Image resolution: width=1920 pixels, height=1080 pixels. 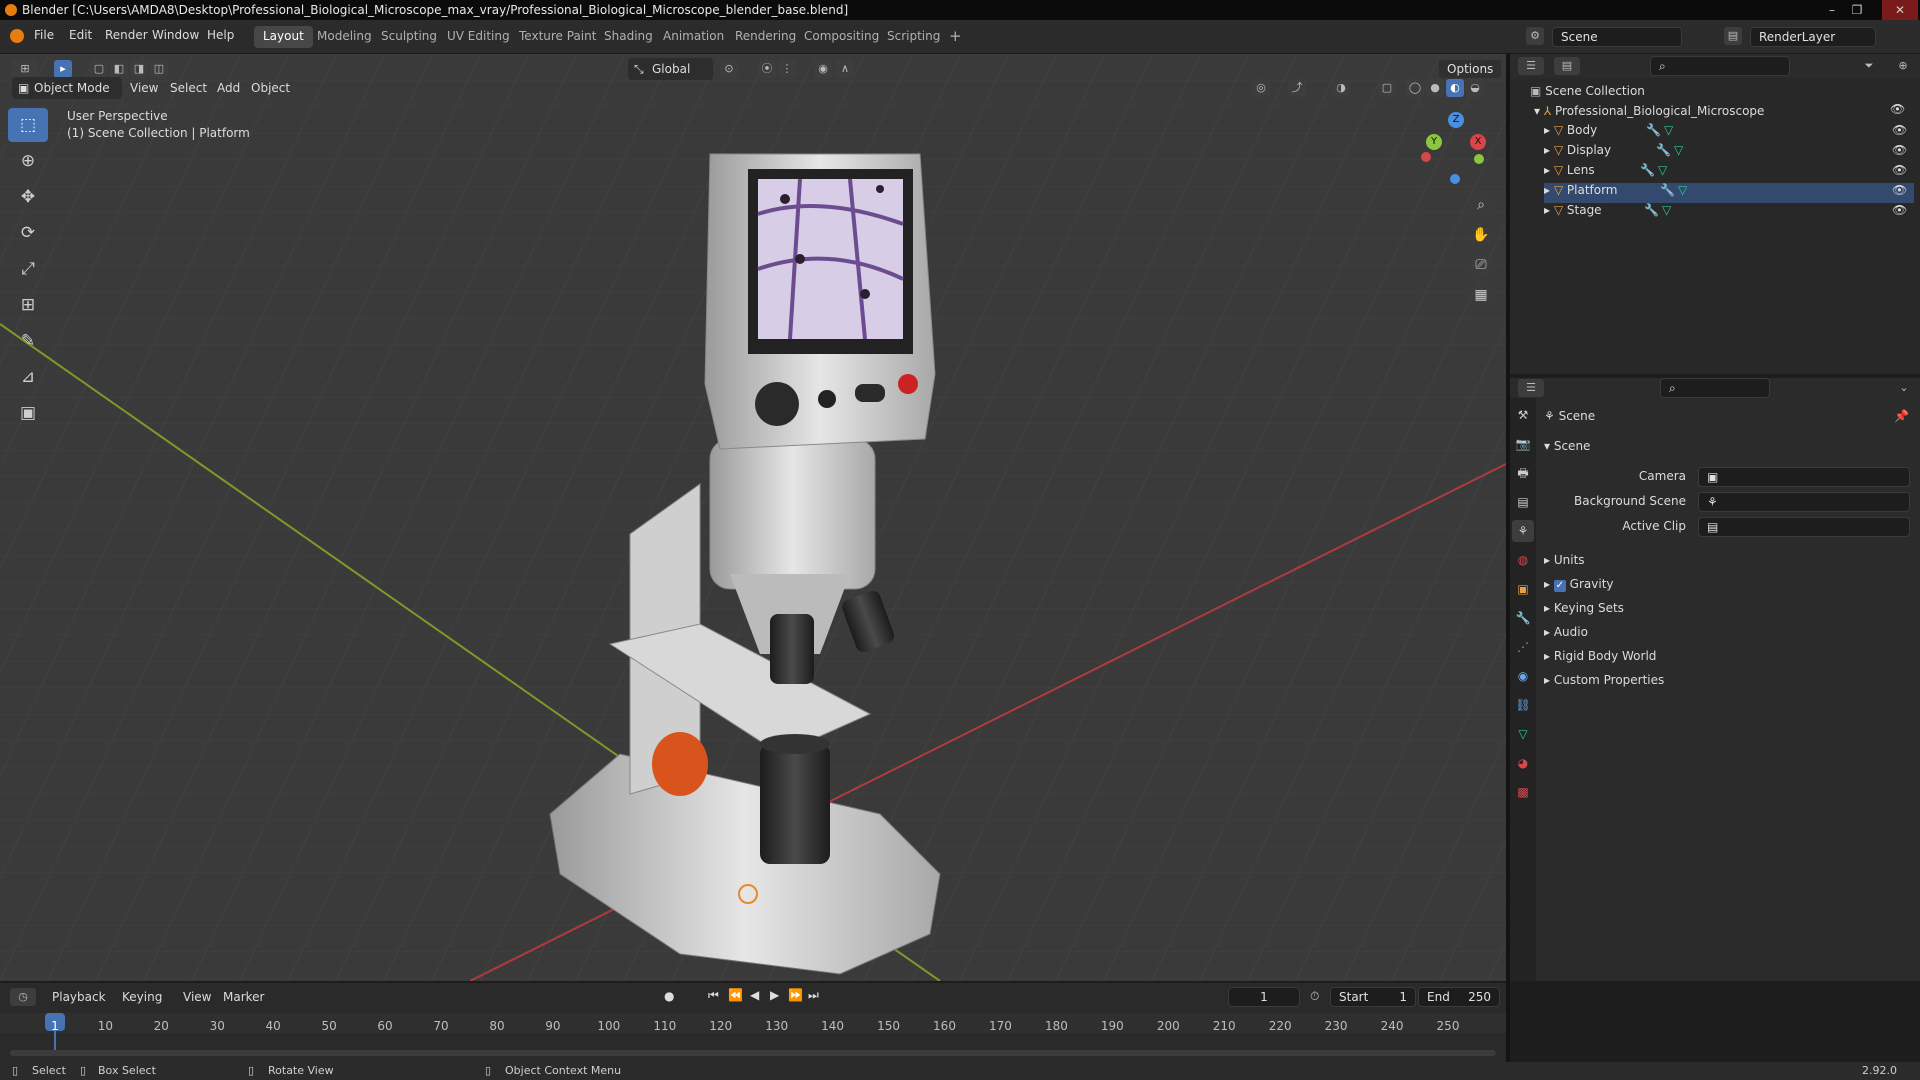 What do you see at coordinates (1523, 531) in the screenshot?
I see `scene-tab-icon: ⚘` at bounding box center [1523, 531].